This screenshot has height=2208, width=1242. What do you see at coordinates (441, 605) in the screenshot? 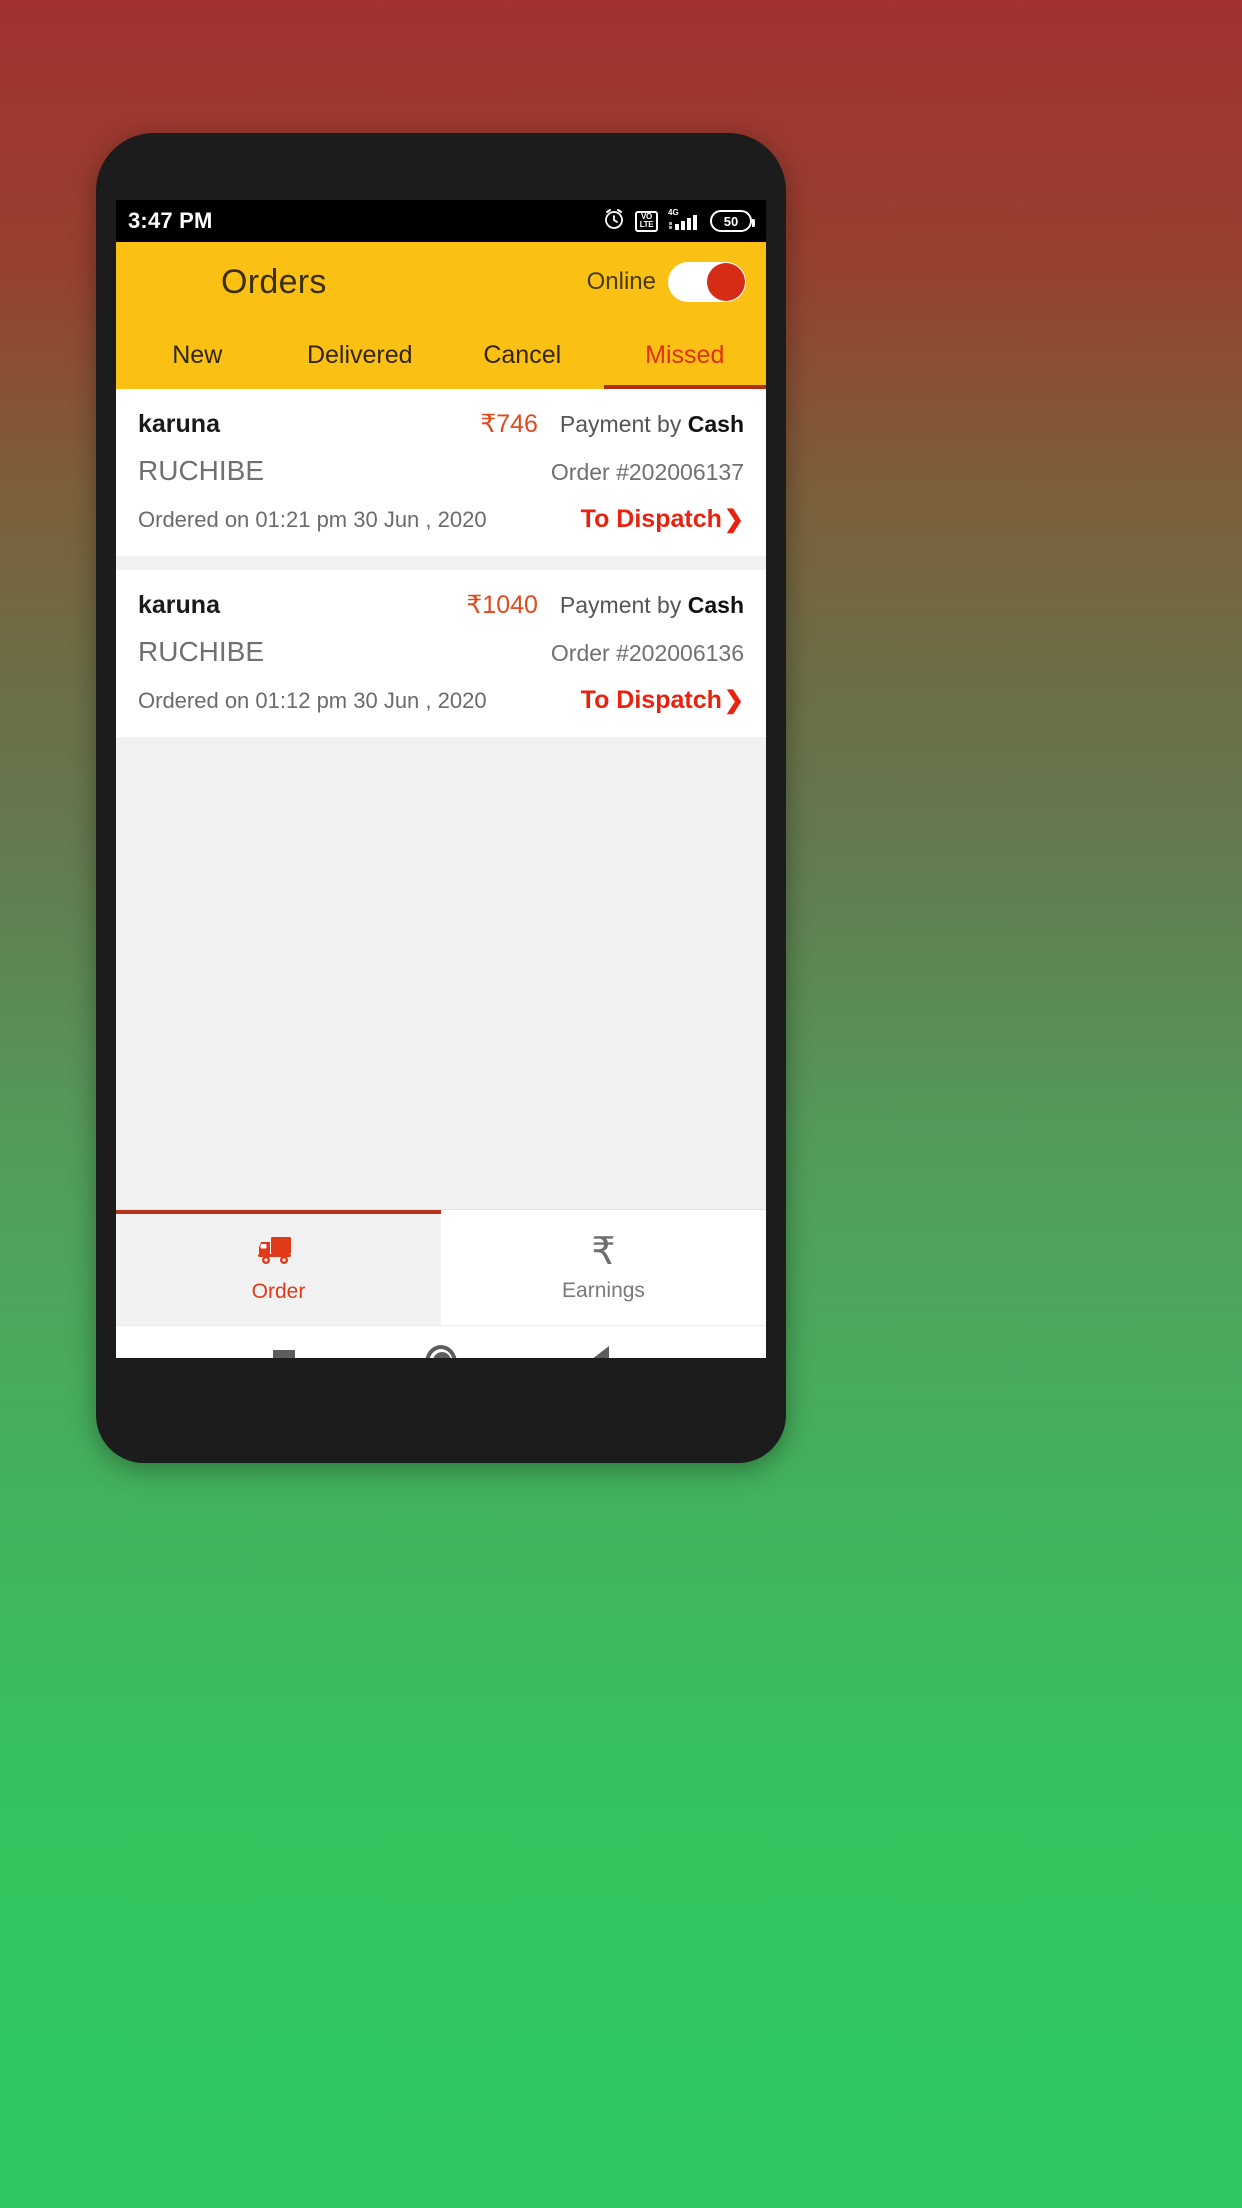
I see `order-summary-row: karuna ₹1040 Payment by Cash` at bounding box center [441, 605].